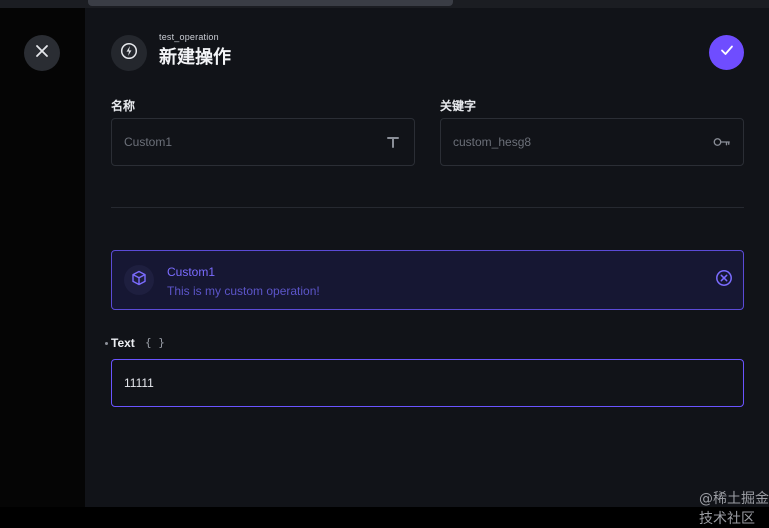 The width and height of the screenshot is (769, 528). I want to click on required-indicator, so click(106, 343).